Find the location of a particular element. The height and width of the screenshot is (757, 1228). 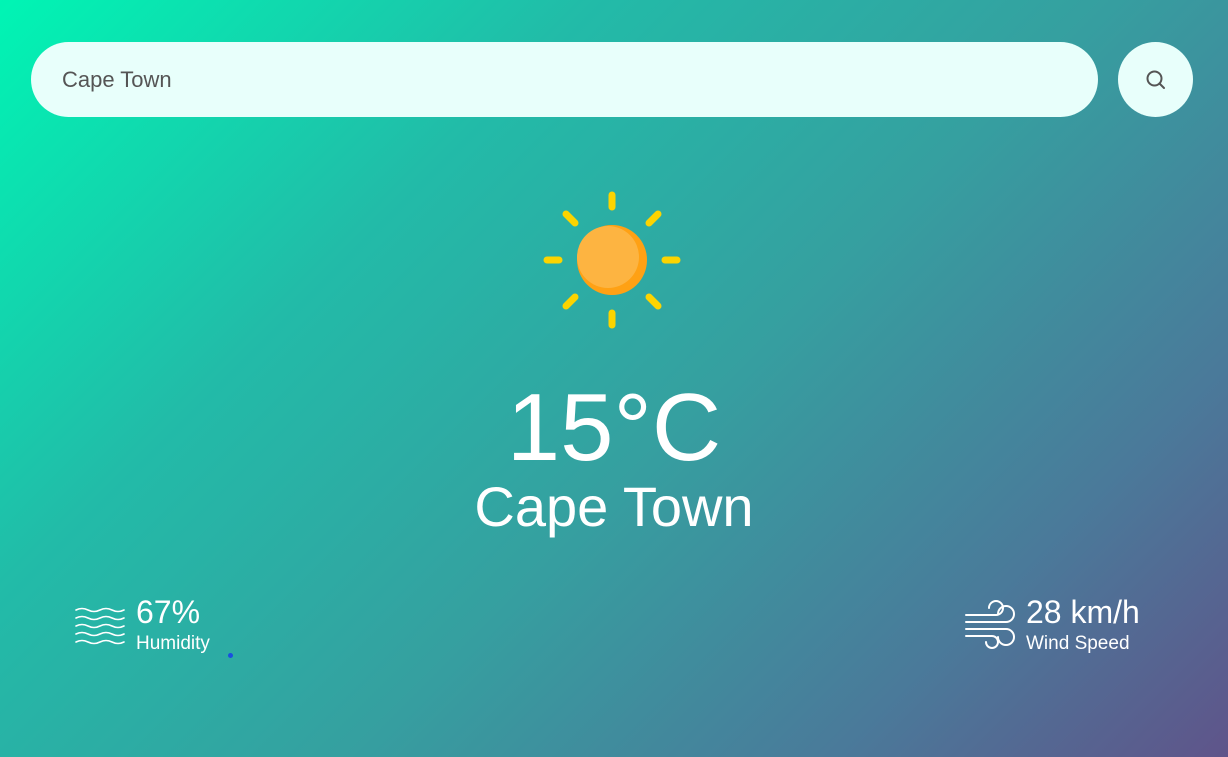

humidity-label: Humidity is located at coordinates (173, 643).